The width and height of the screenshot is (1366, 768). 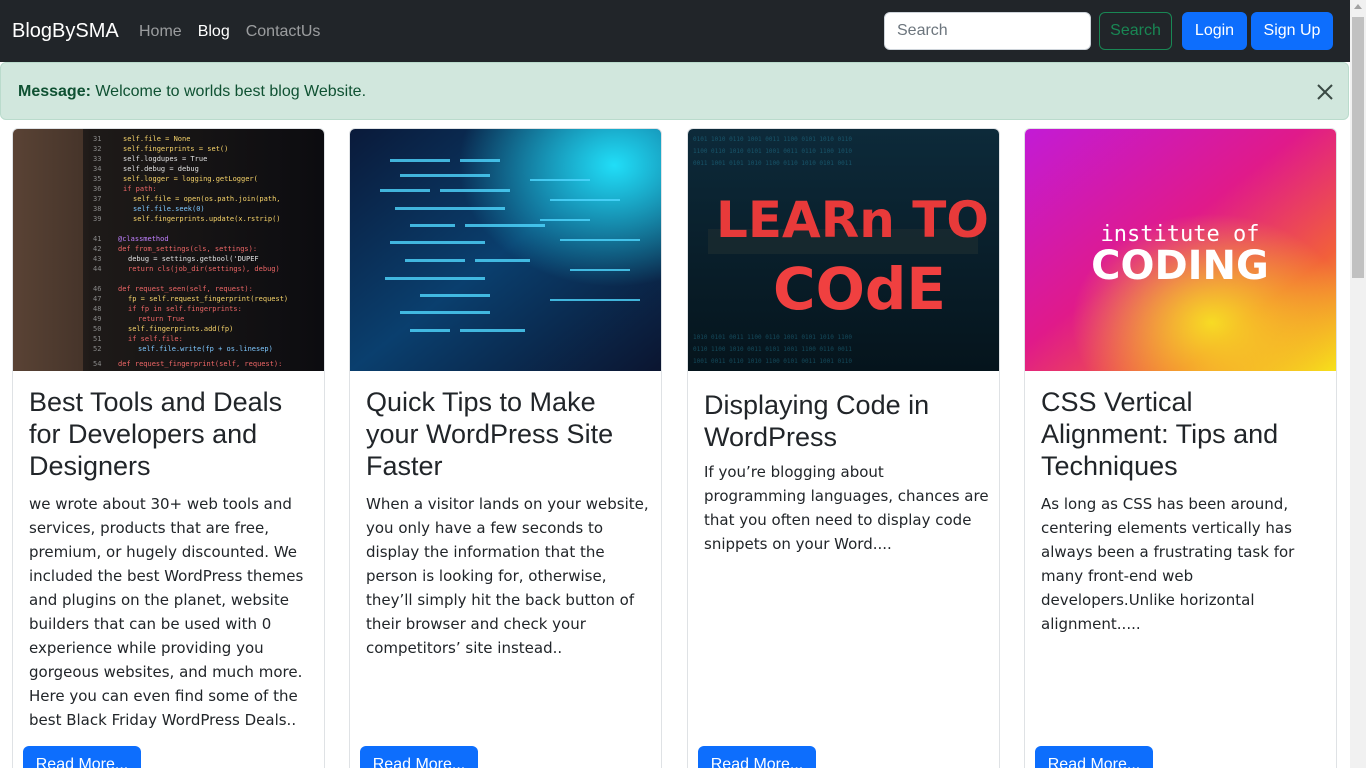 I want to click on svg-text: 32, so click(x=97, y=149).